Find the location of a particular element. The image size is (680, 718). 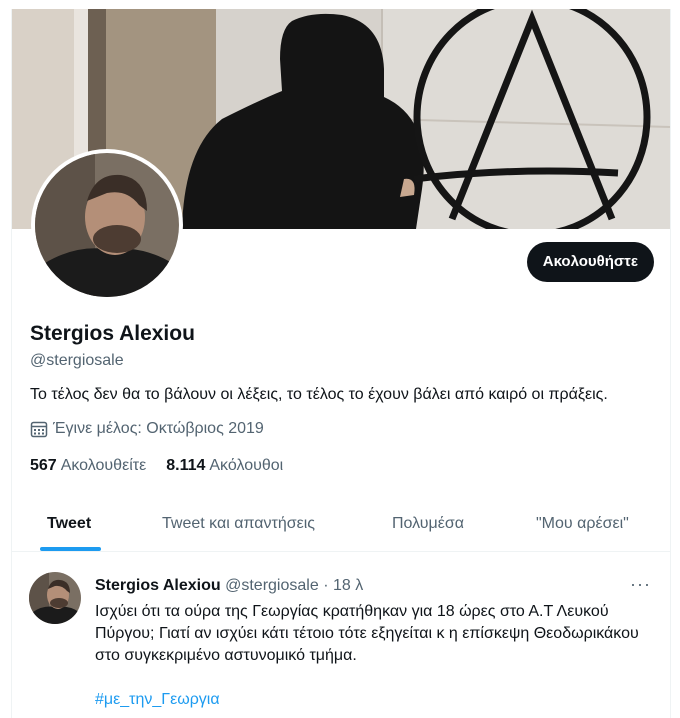

tweet-author-name: Stergios Alexiou is located at coordinates (158, 585).